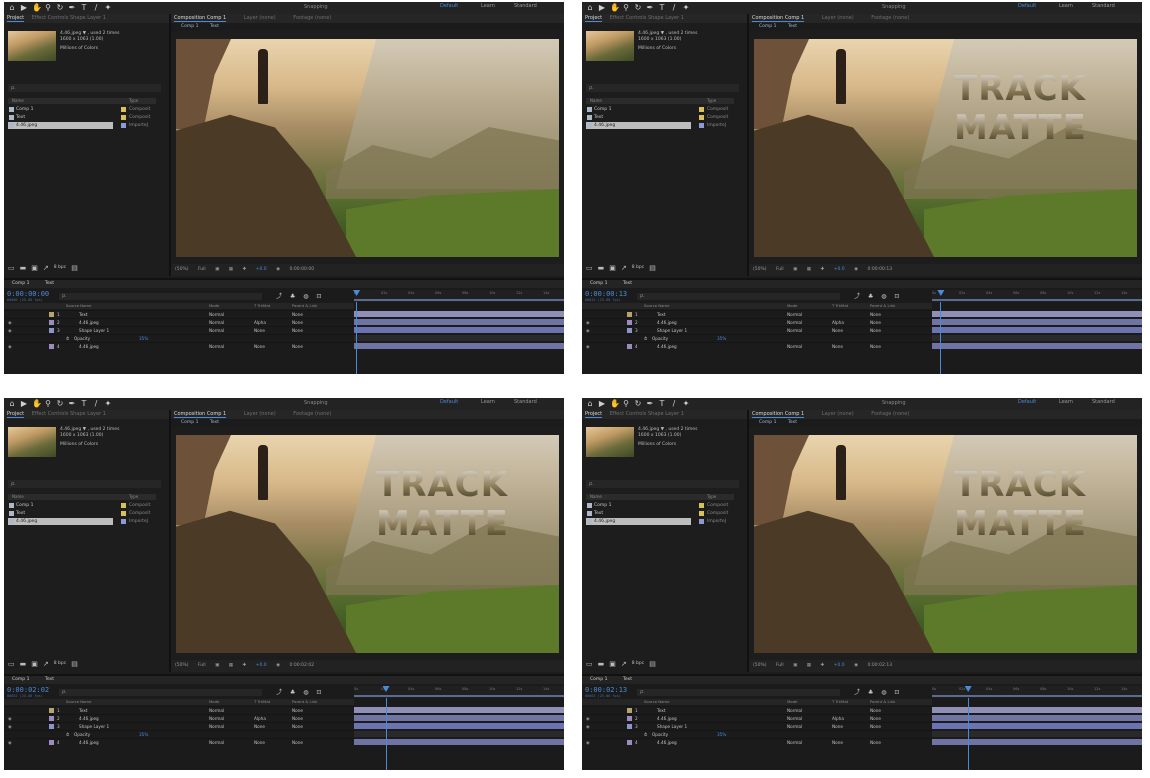 This screenshot has width=1150, height=778. I want to click on workspace-learn: Learn, so click(488, 6).